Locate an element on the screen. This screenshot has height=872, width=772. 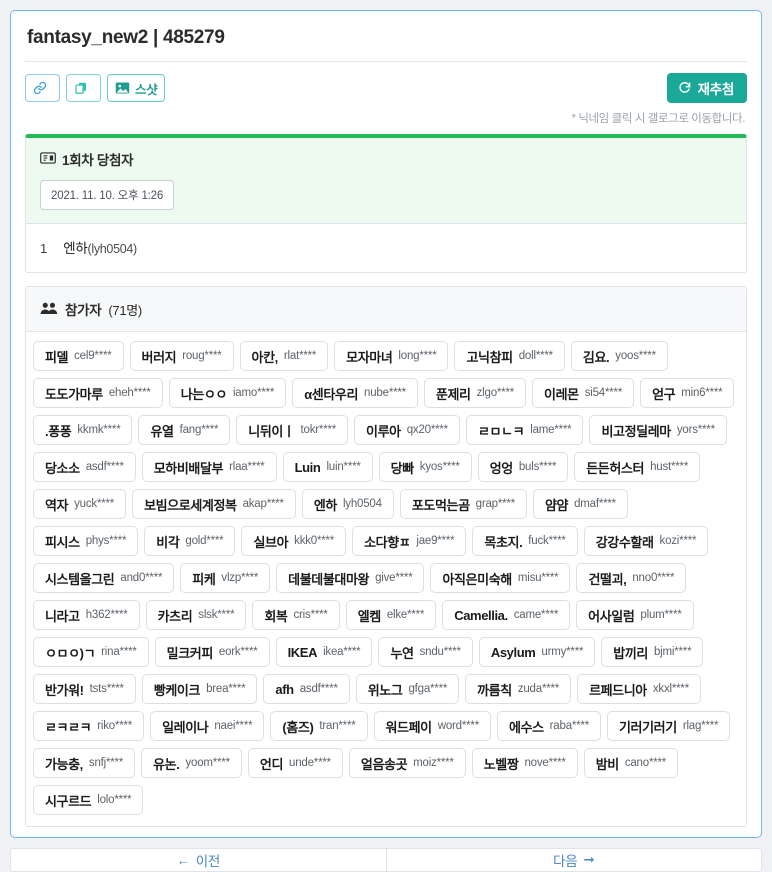
participant-chip: α센타우리 nube**** is located at coordinates (355, 393).